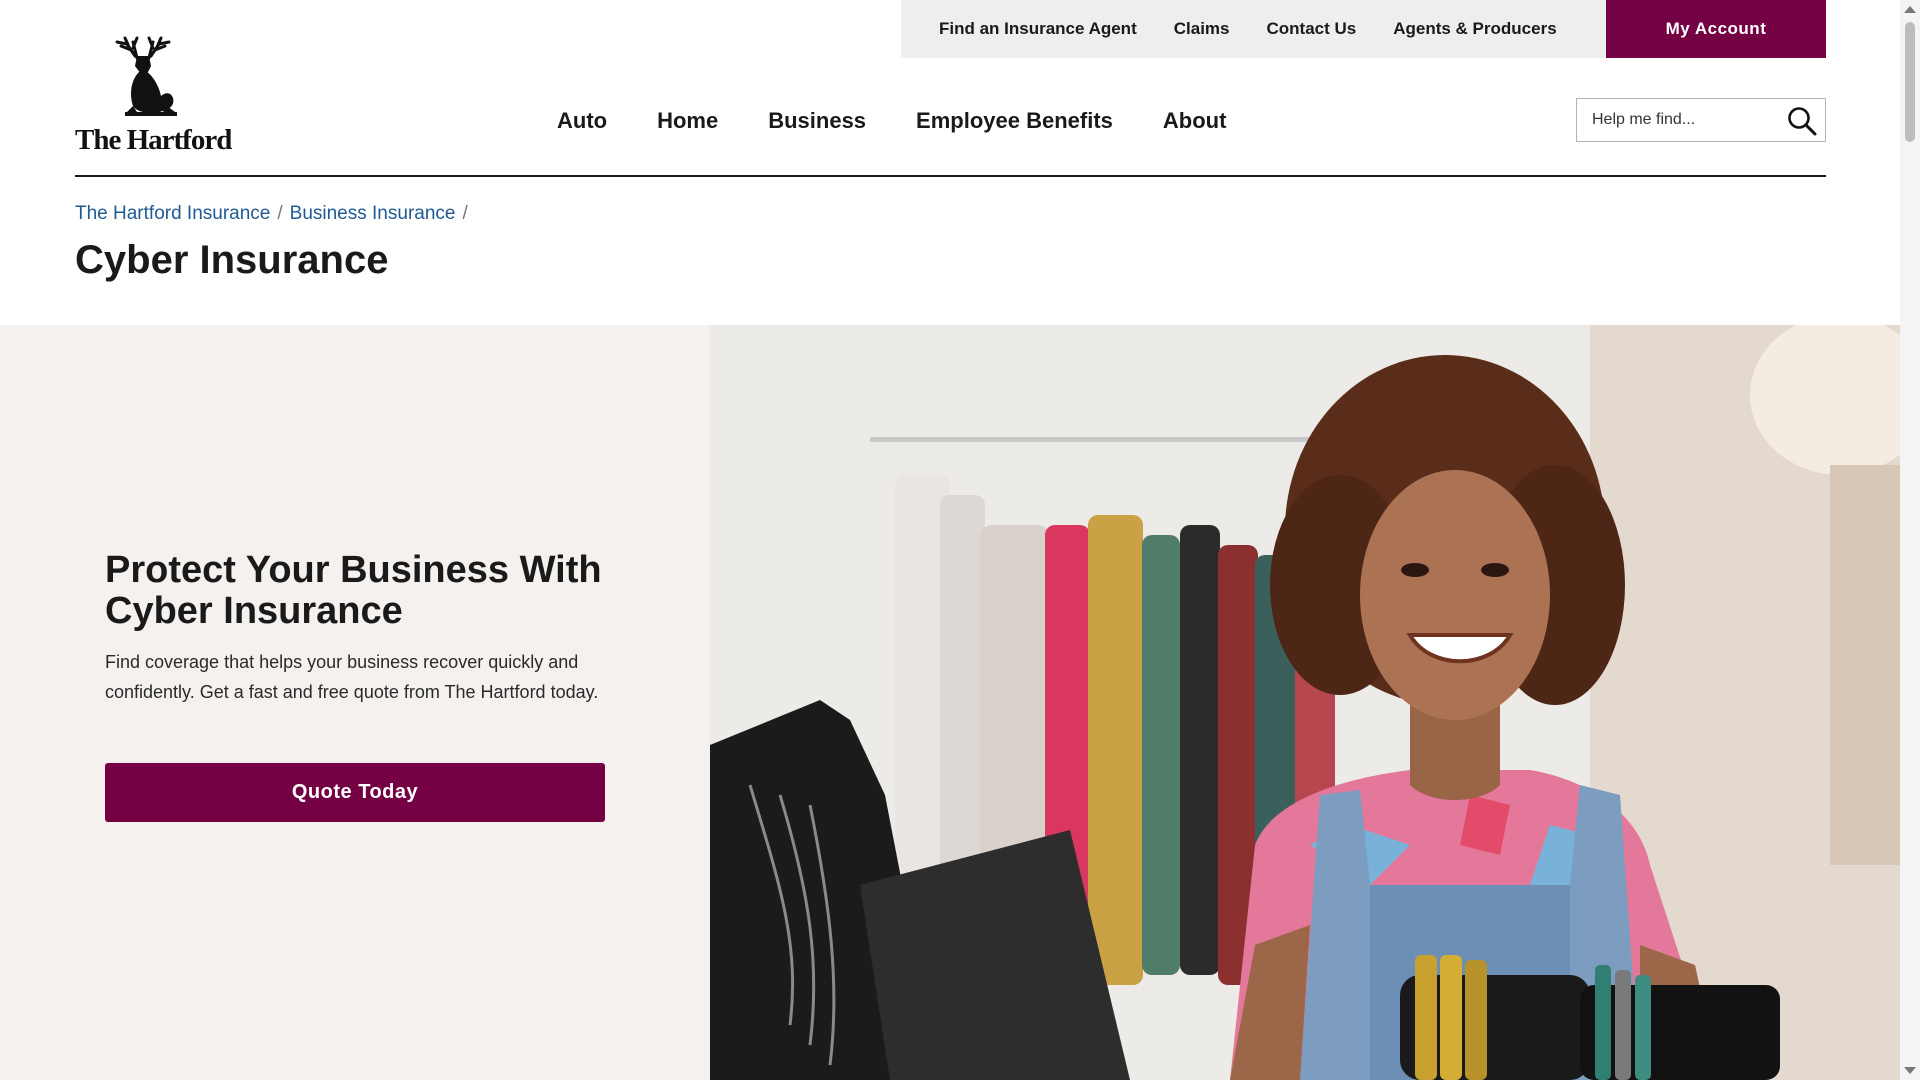 The width and height of the screenshot is (1920, 1080). What do you see at coordinates (817, 121) in the screenshot?
I see `nav-item-business: Business` at bounding box center [817, 121].